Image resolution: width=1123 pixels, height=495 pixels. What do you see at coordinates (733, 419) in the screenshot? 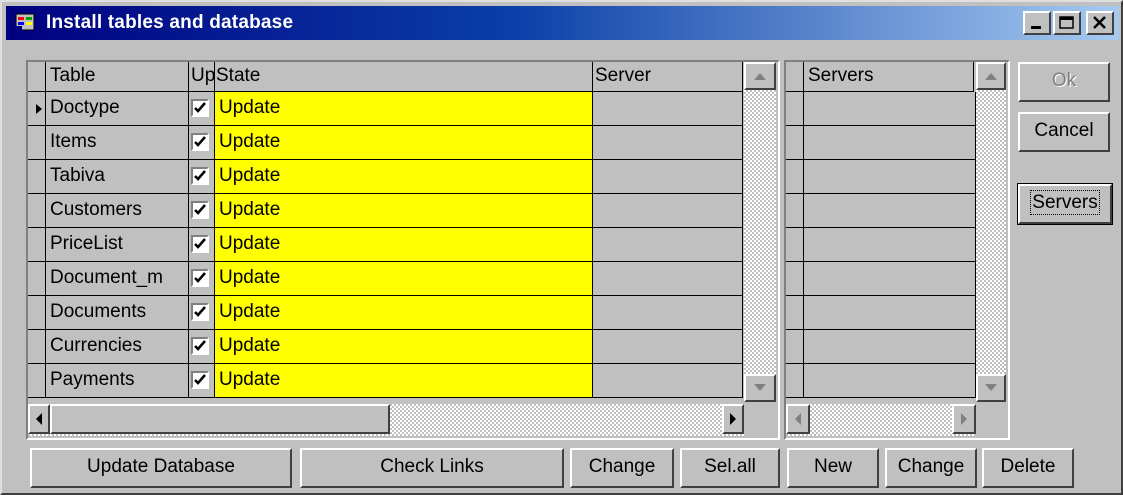
I see `scroll-right-button` at bounding box center [733, 419].